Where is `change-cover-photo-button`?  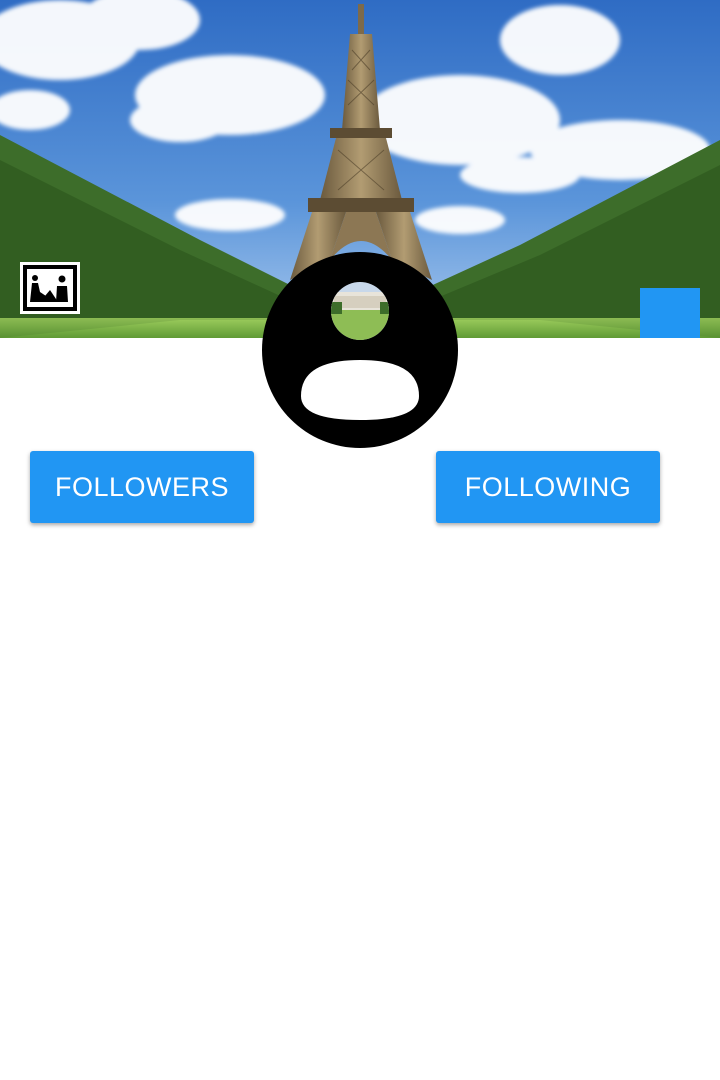 change-cover-photo-button is located at coordinates (50, 288).